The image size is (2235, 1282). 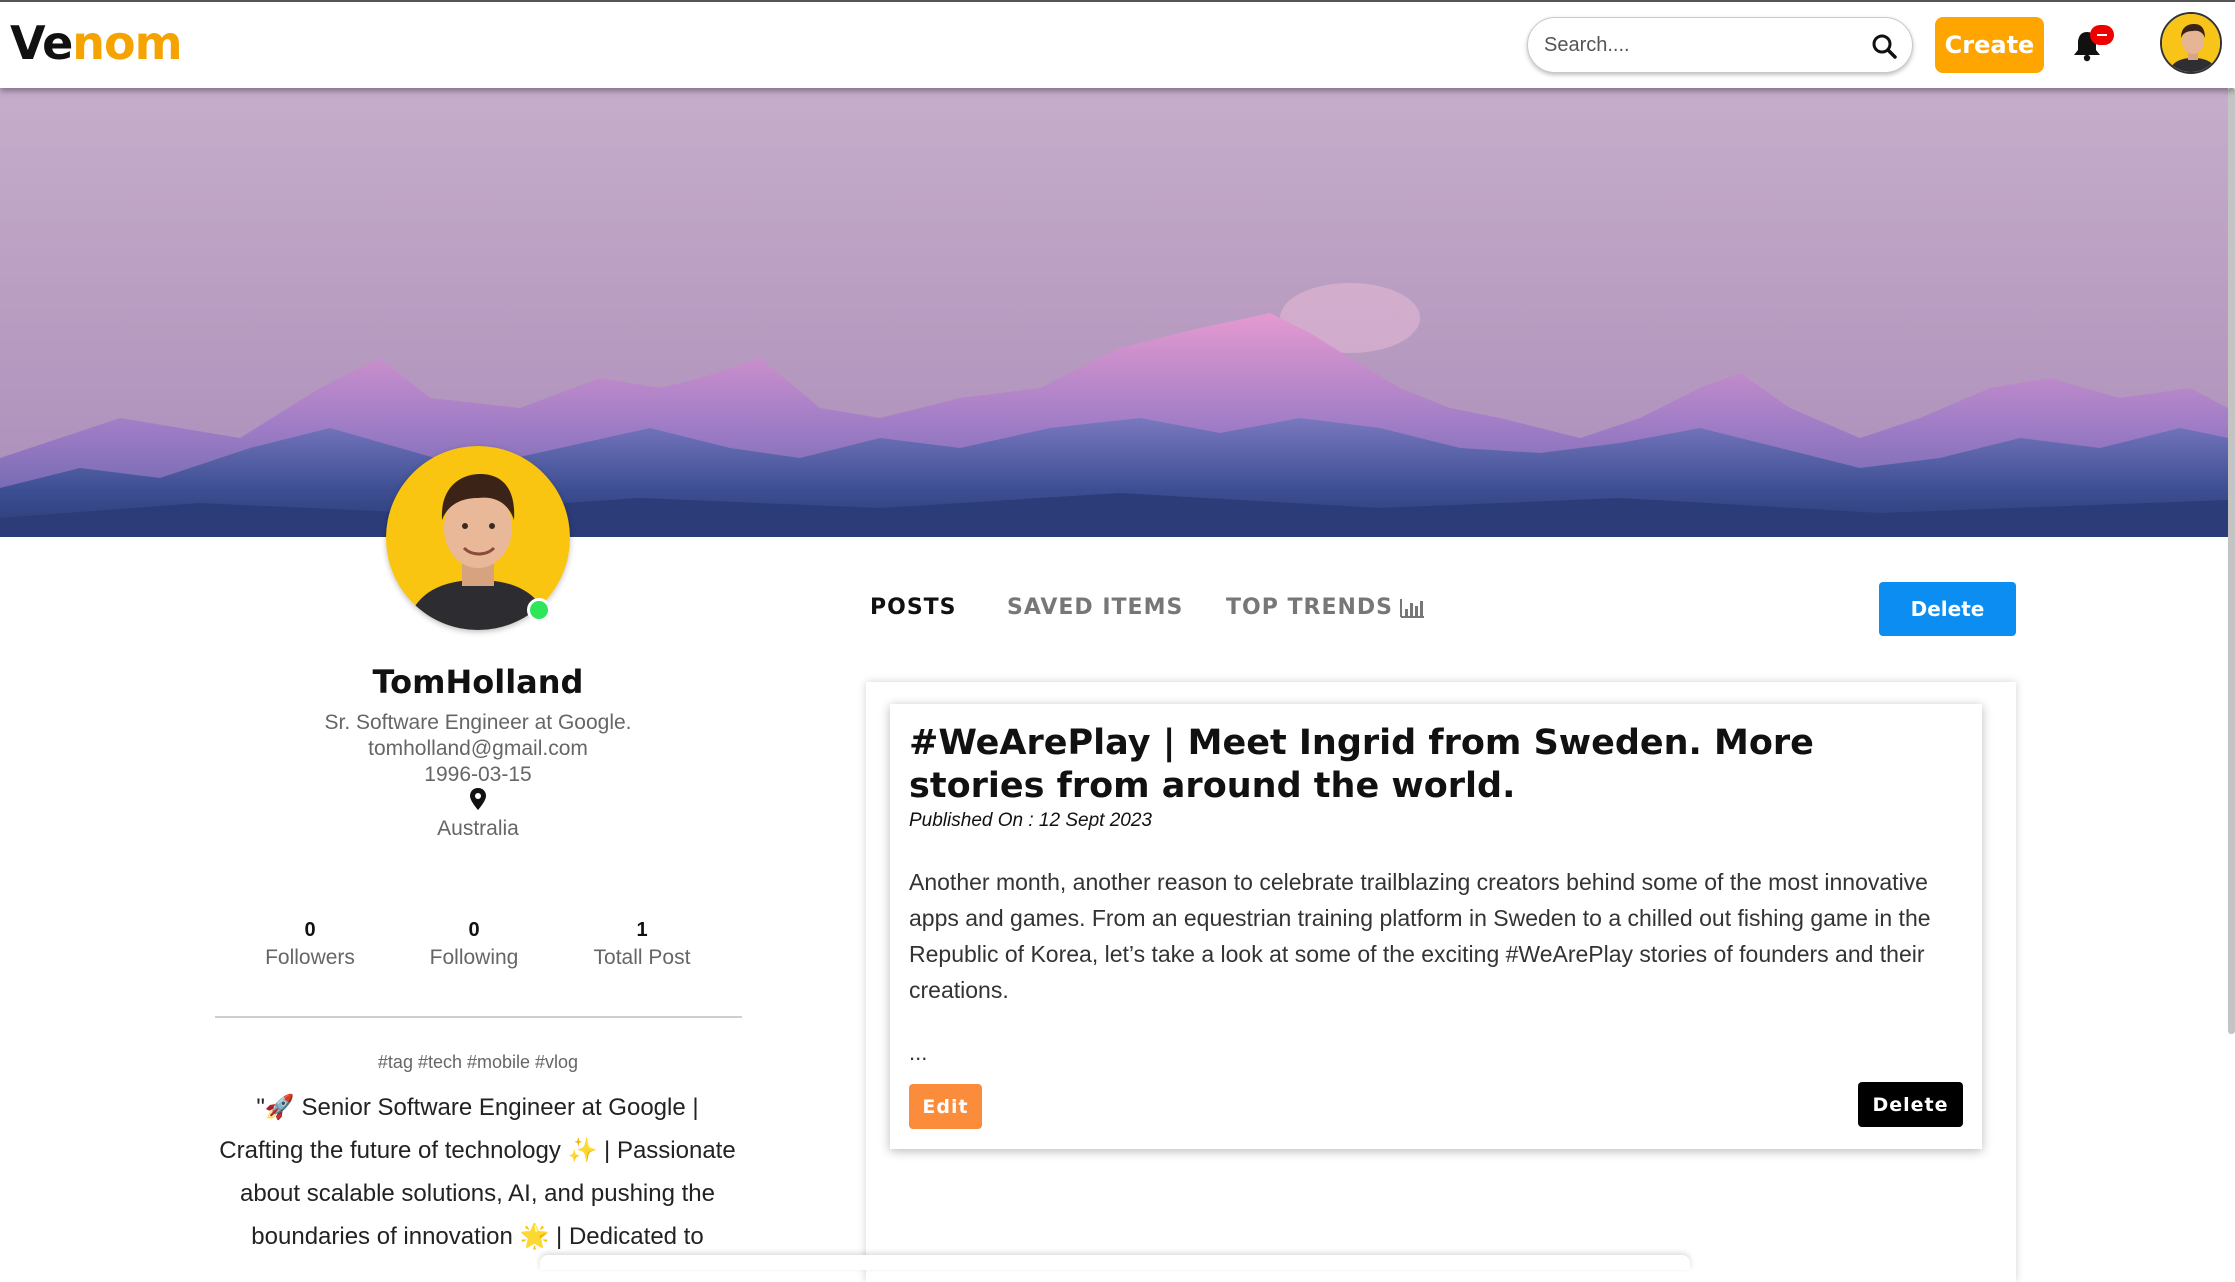 I want to click on location-pin-icon, so click(x=478, y=799).